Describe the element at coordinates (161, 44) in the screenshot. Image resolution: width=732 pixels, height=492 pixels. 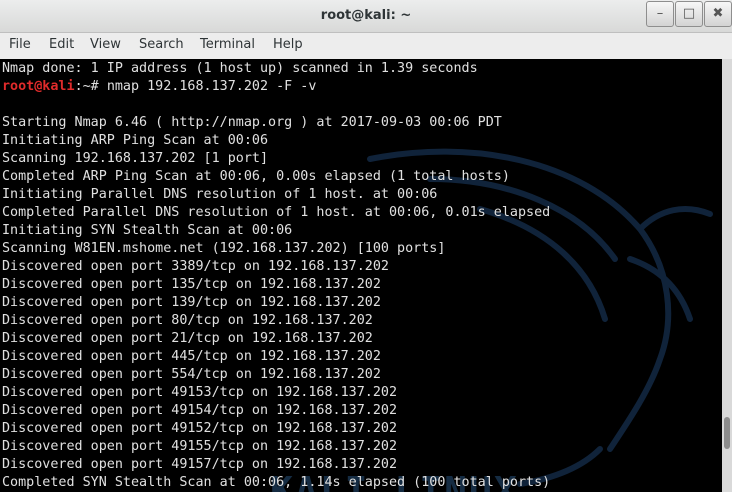
I see `menu-search: Search` at that location.